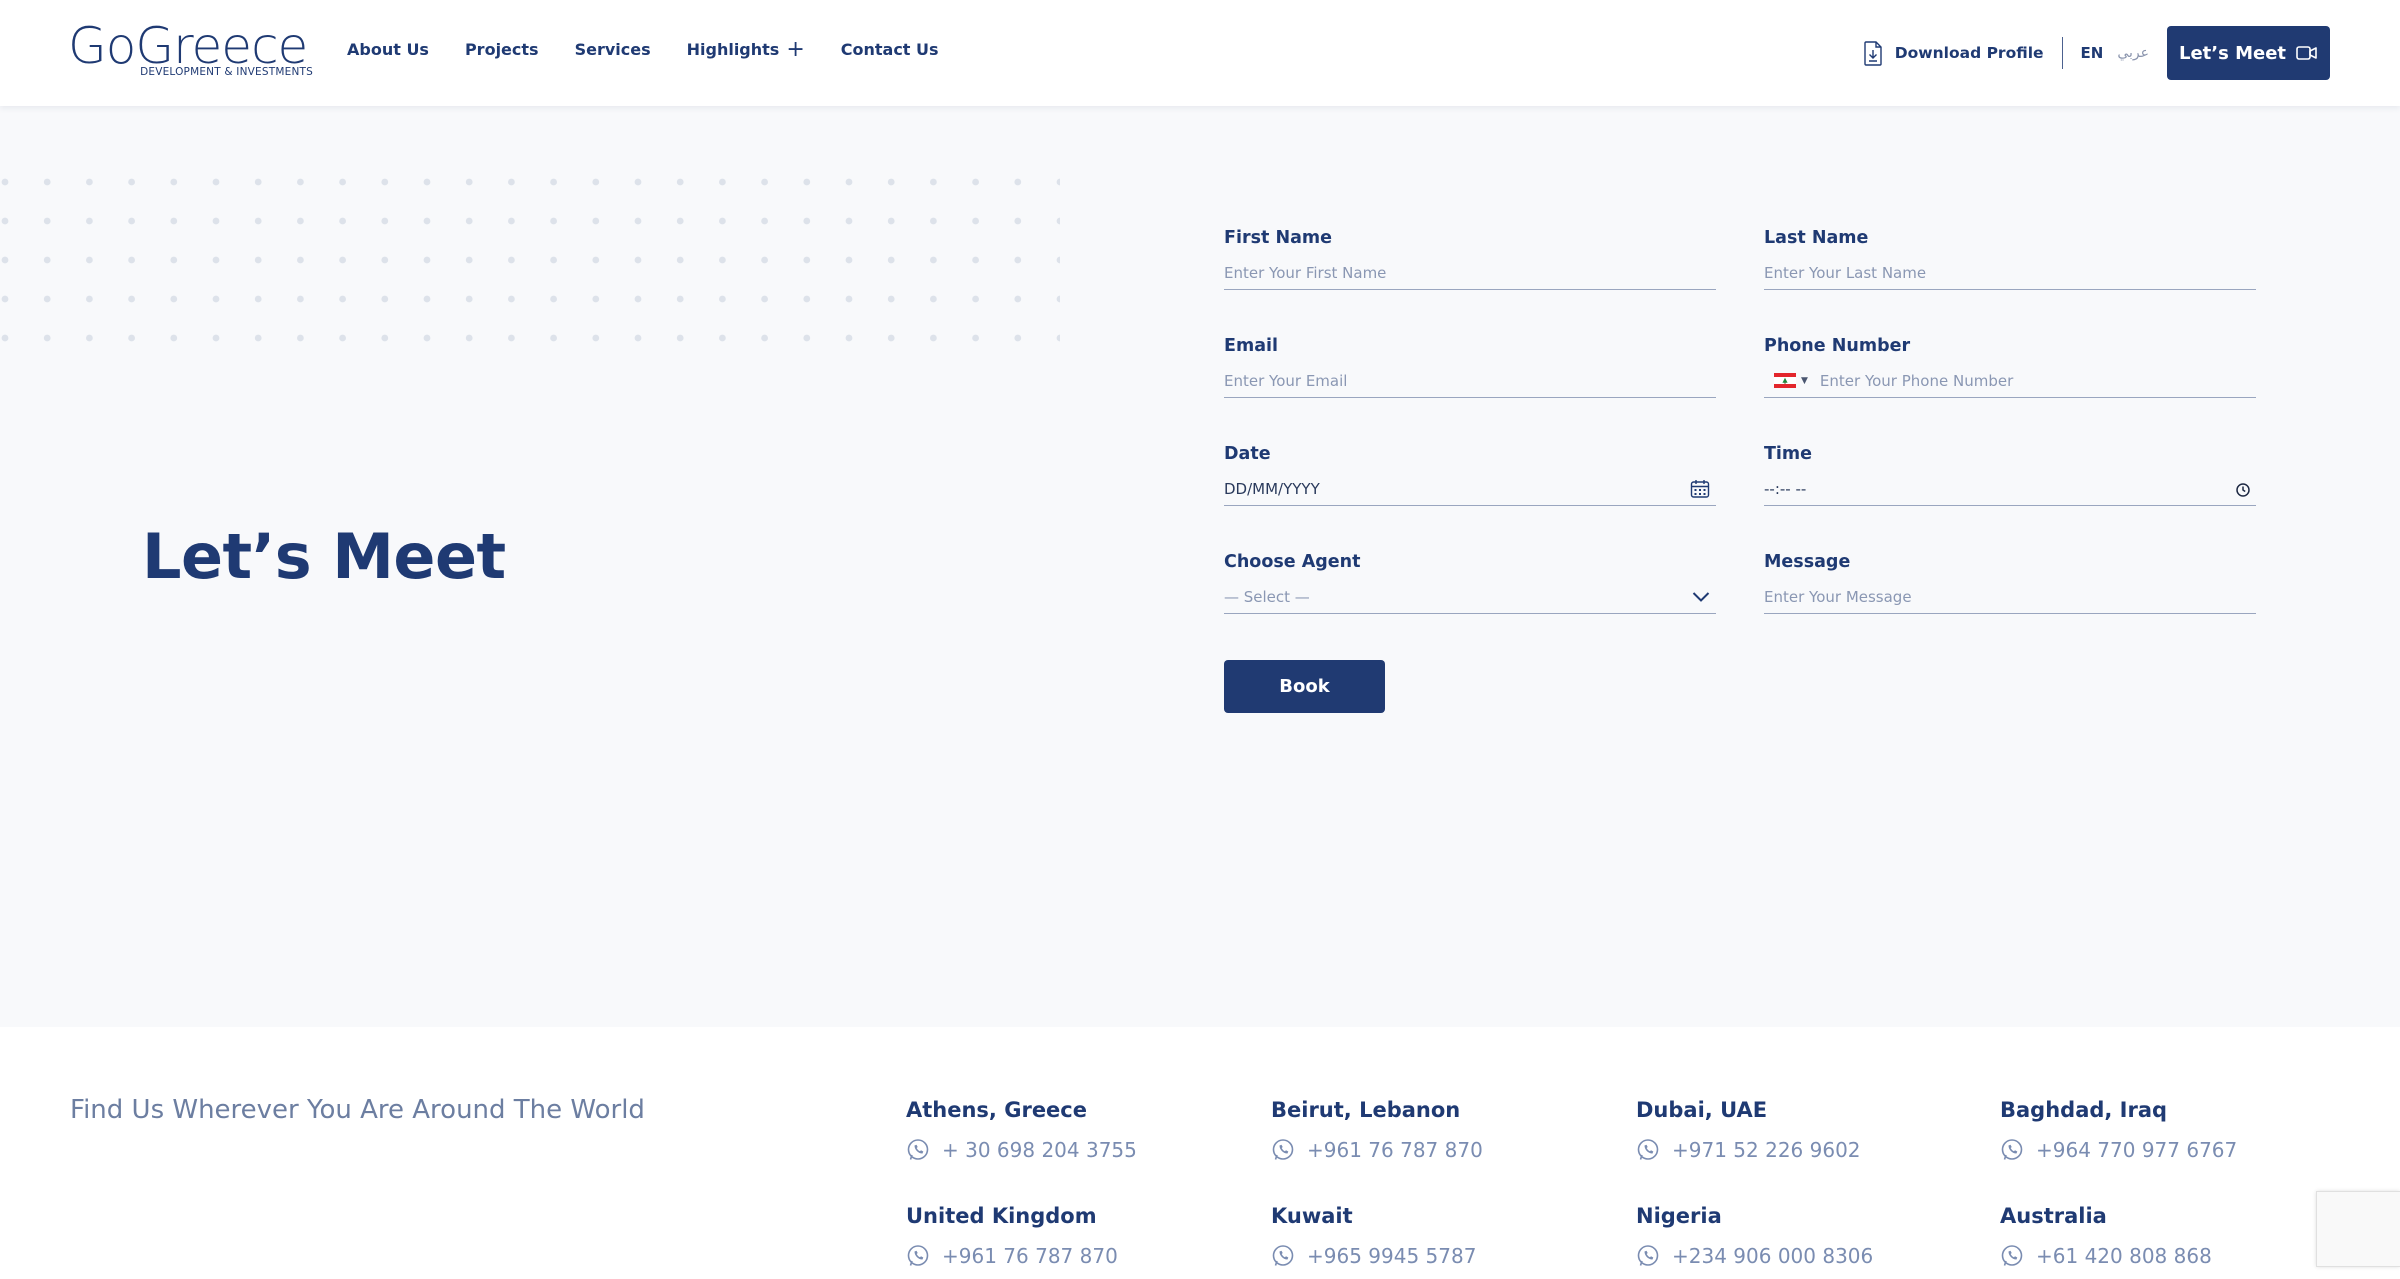  I want to click on office-city: Baghdad, Iraq, so click(2084, 1110).